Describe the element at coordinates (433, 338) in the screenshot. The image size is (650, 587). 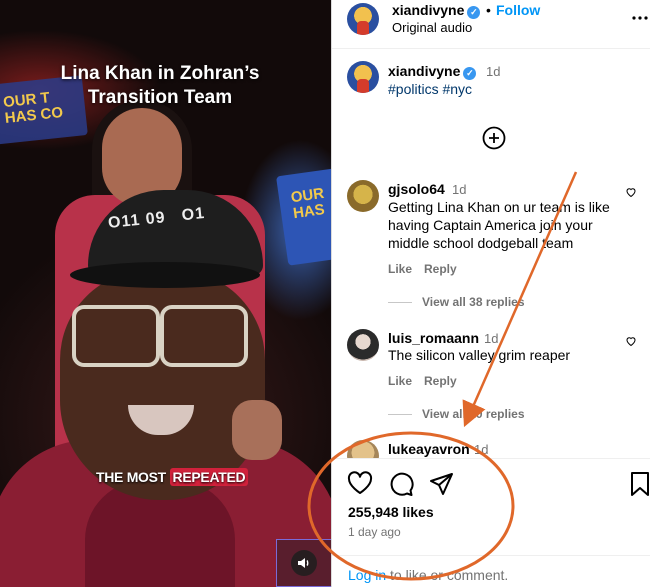
I see `comment-username: luis_romaann` at that location.